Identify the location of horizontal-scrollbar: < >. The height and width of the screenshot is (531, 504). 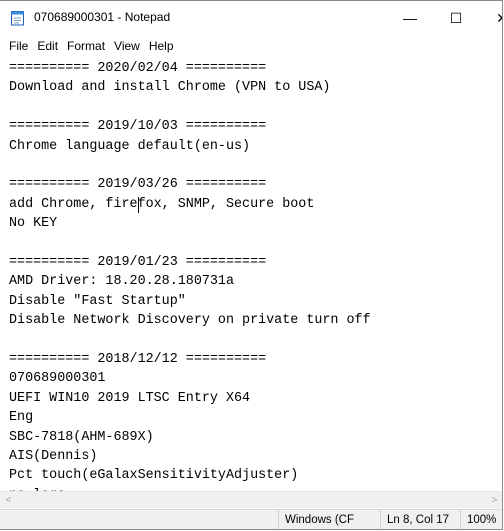
(251, 499).